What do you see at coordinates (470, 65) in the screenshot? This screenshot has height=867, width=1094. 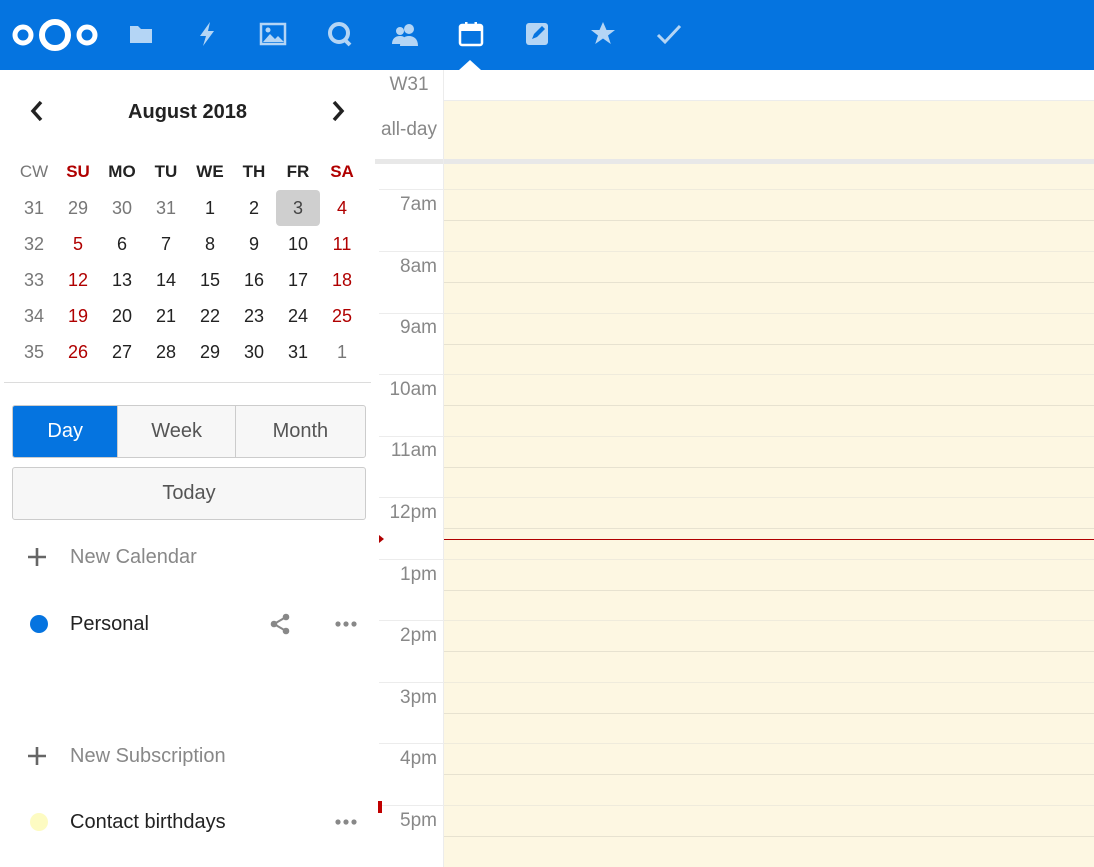 I see `active-app-indicator` at bounding box center [470, 65].